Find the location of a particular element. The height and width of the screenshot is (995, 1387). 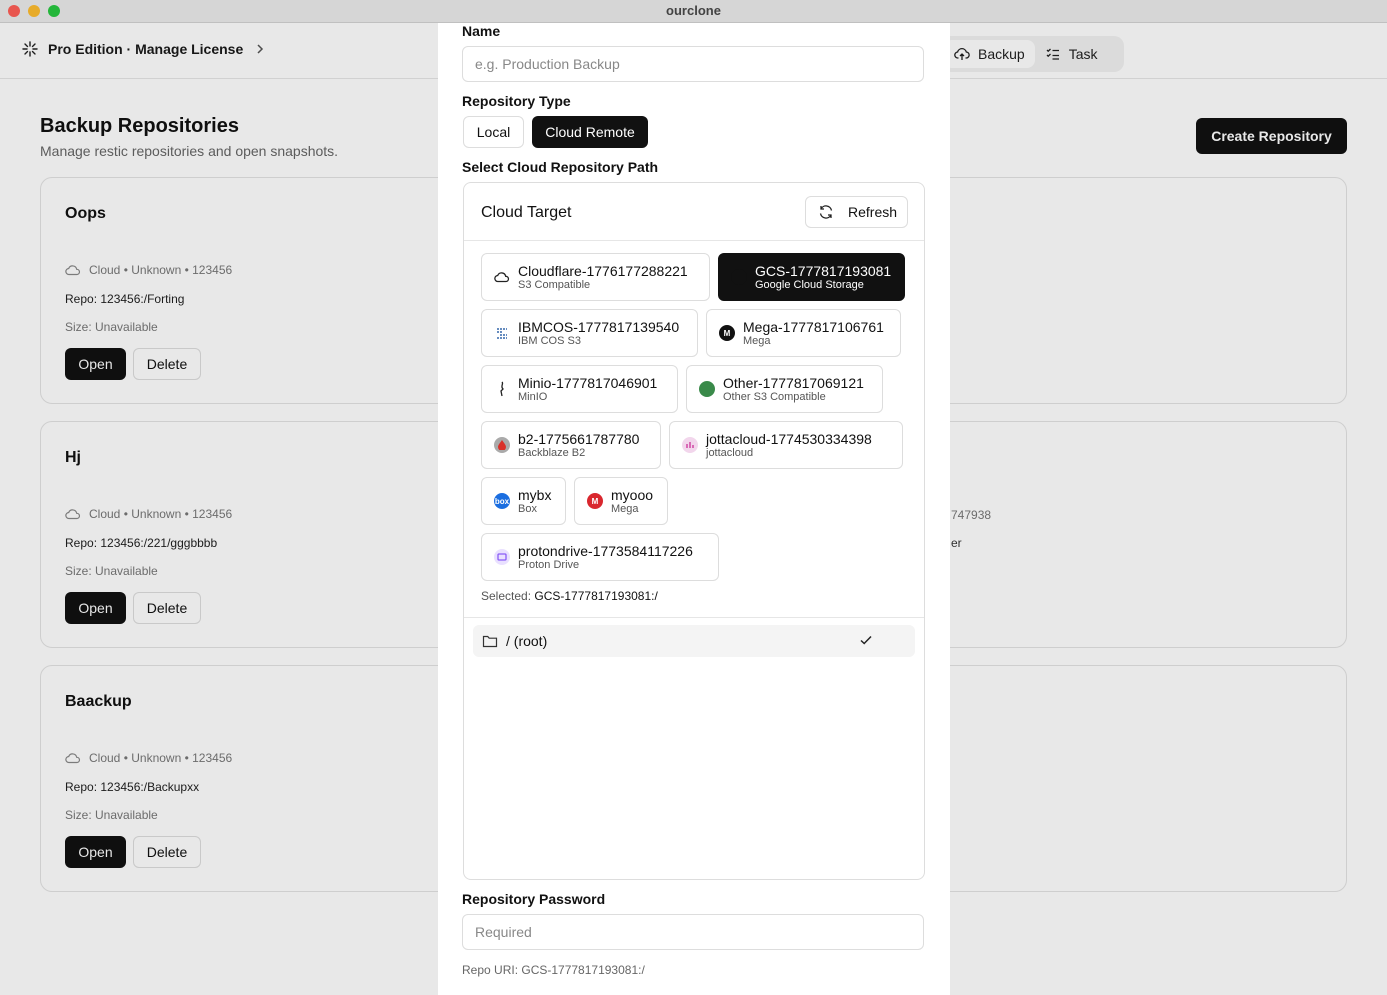

cloud-icon is located at coordinates (502, 277).